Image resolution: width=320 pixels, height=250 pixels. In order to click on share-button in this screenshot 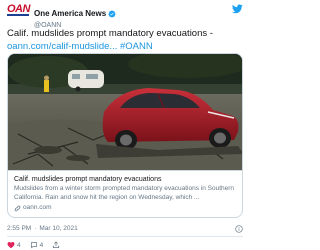, I will do `click(56, 245)`.